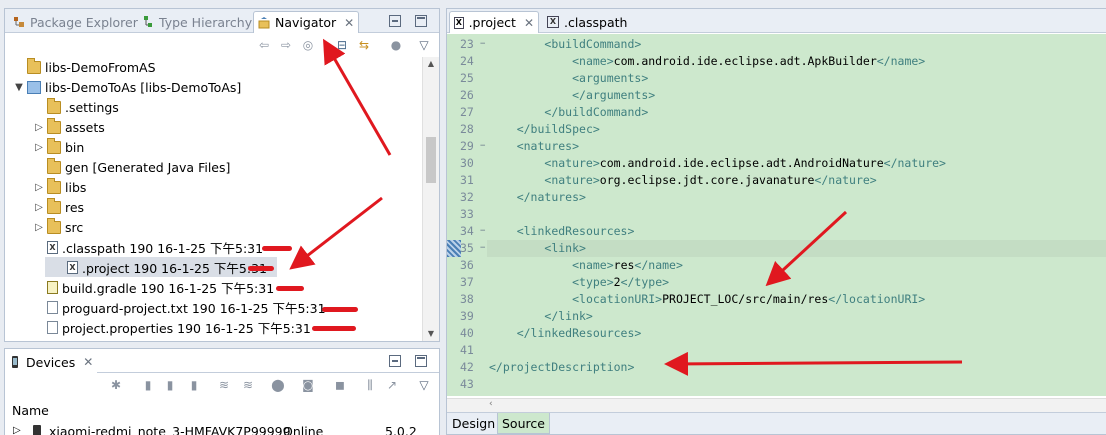  I want to click on tree-item: ▷ res, so click(213, 207).